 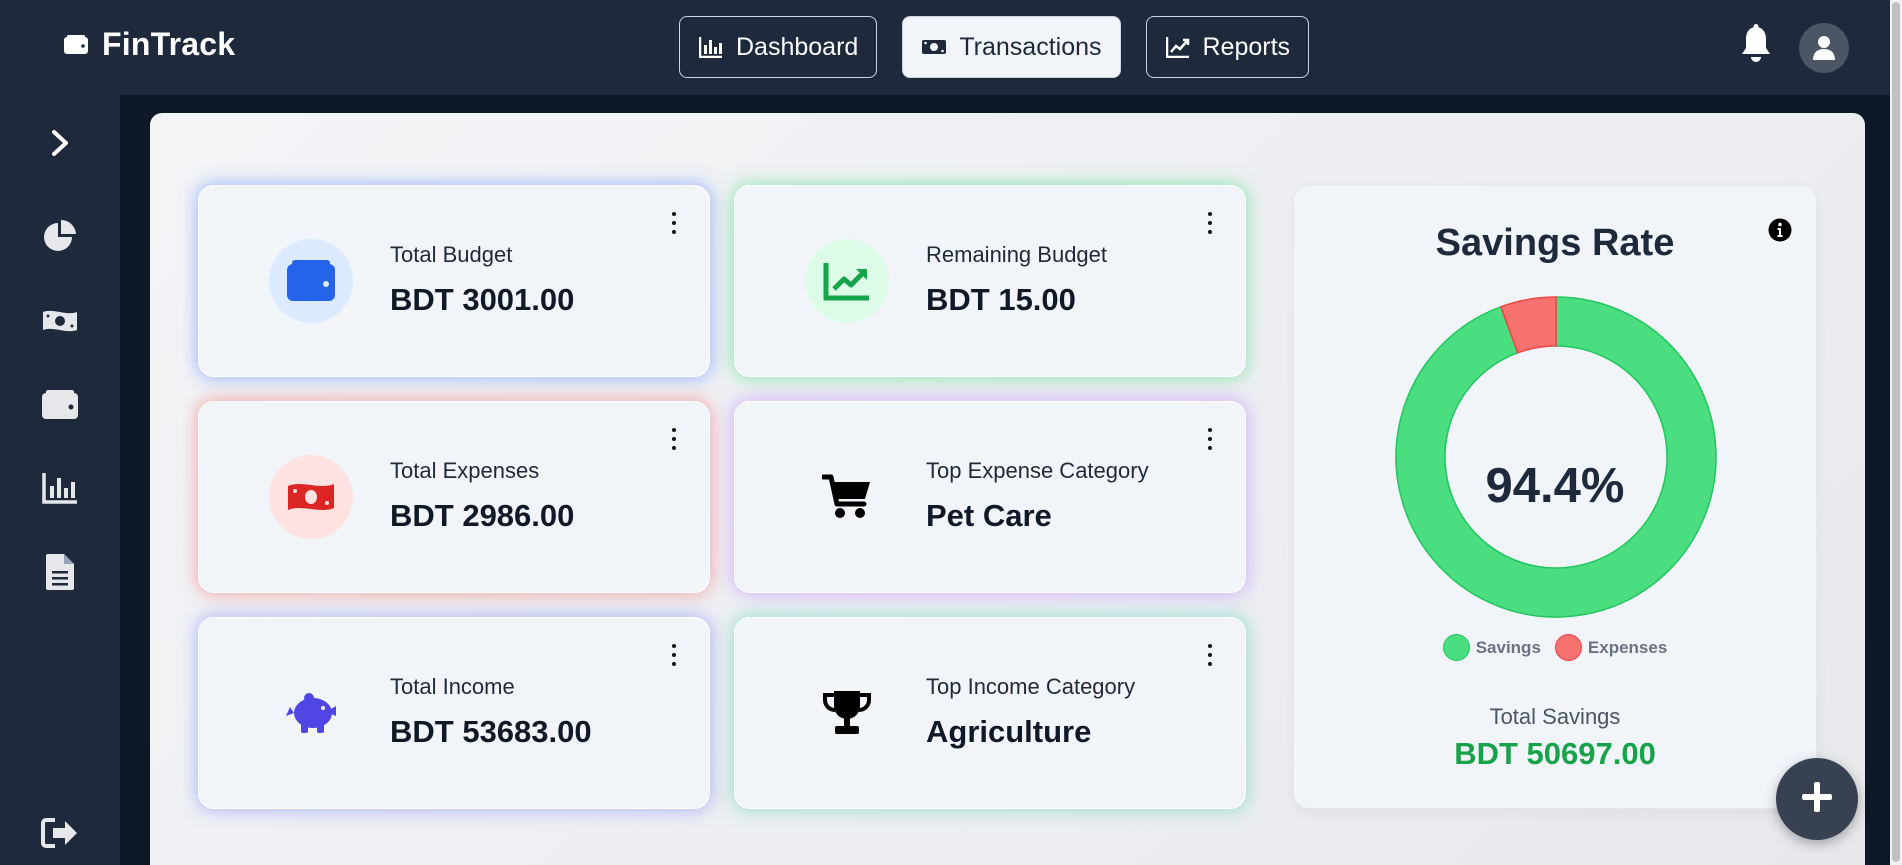 I want to click on trend-up-icon, so click(x=847, y=281).